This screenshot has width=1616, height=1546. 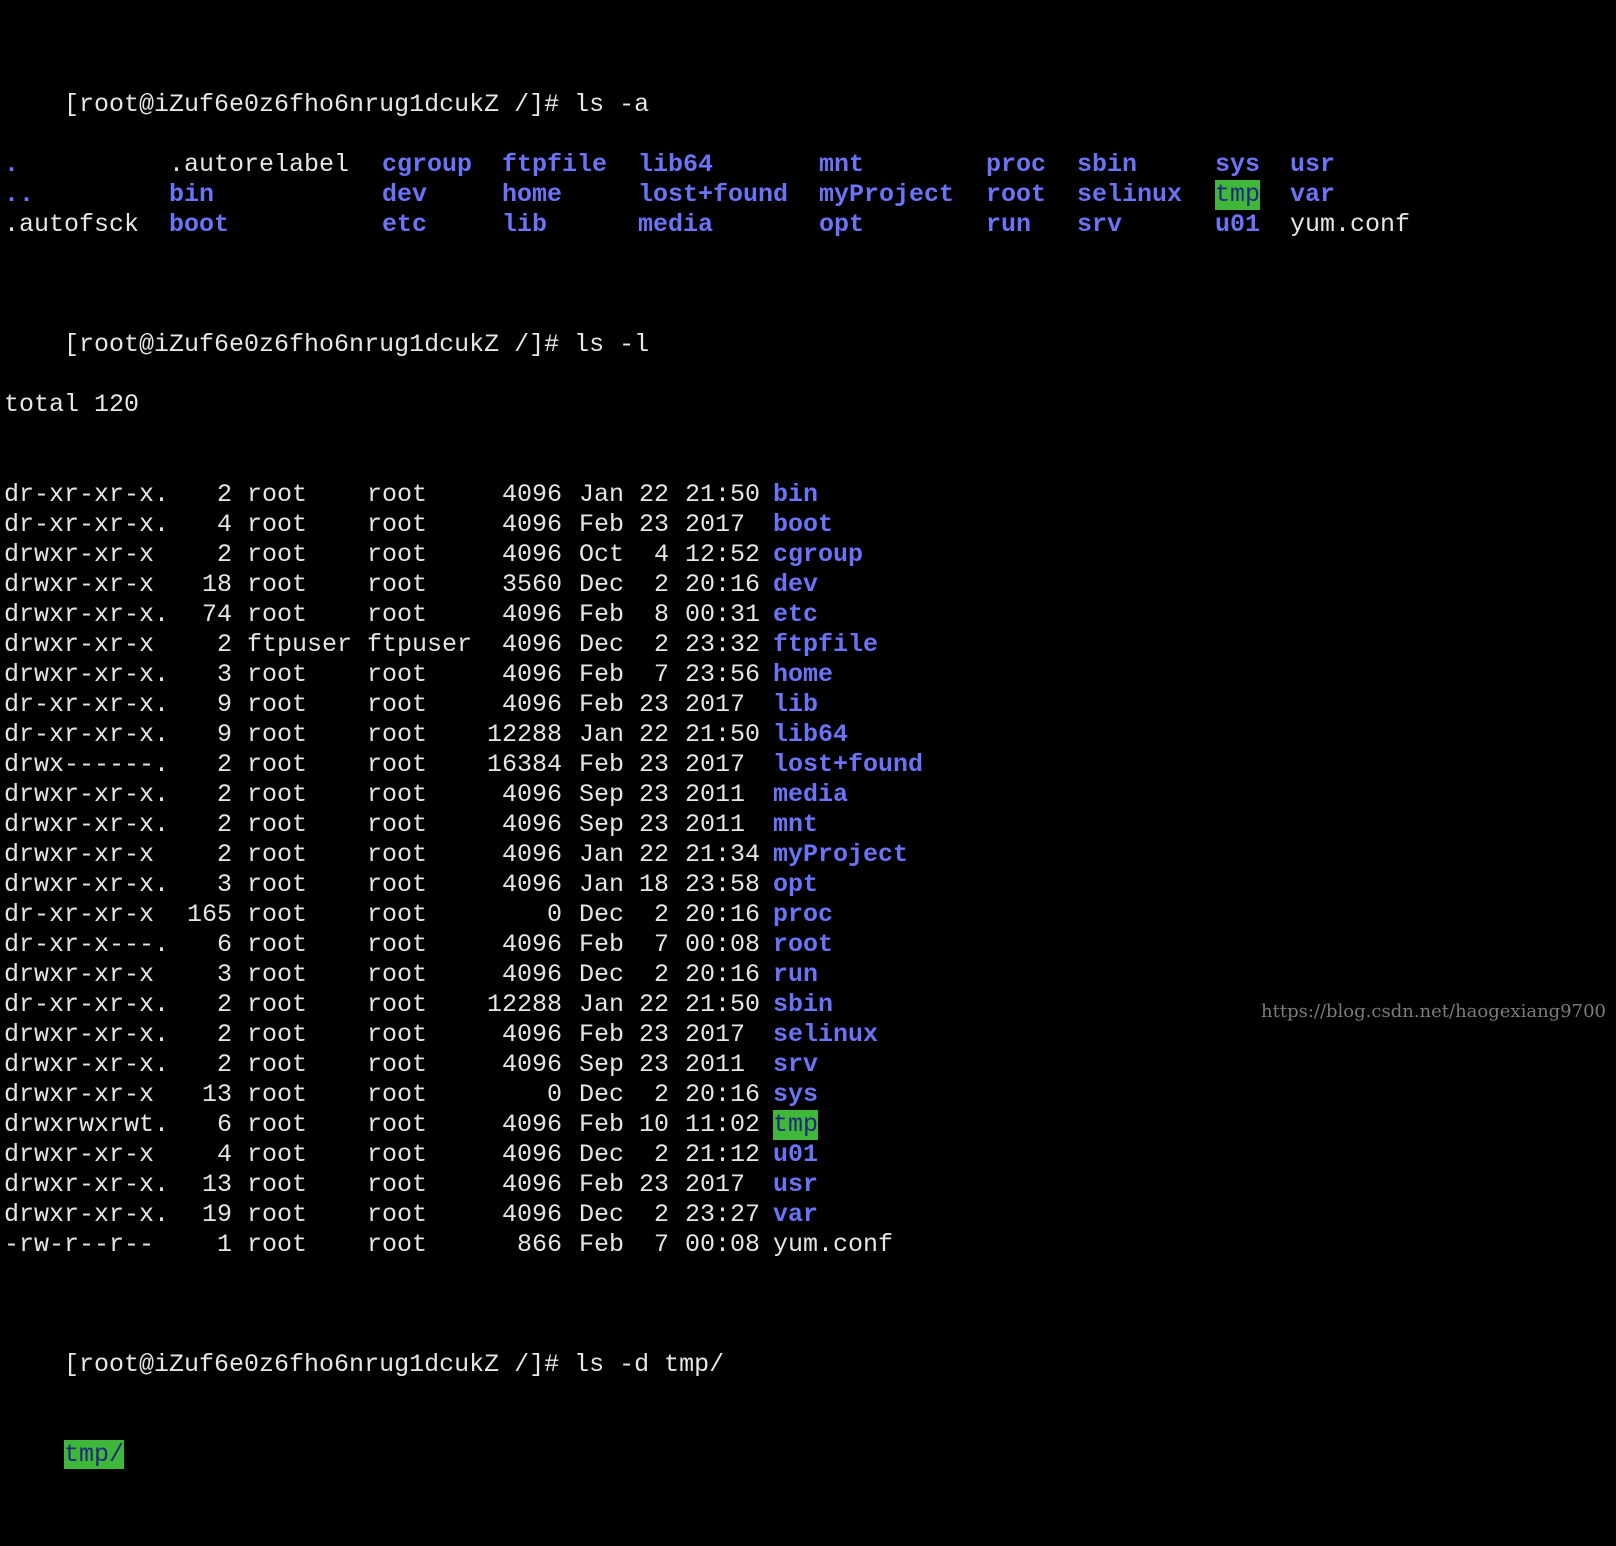 I want to click on ls-l-row: dr-xr-xr-x 165 root root 0 Dec 2 20:16 proc, so click(x=418, y=915).